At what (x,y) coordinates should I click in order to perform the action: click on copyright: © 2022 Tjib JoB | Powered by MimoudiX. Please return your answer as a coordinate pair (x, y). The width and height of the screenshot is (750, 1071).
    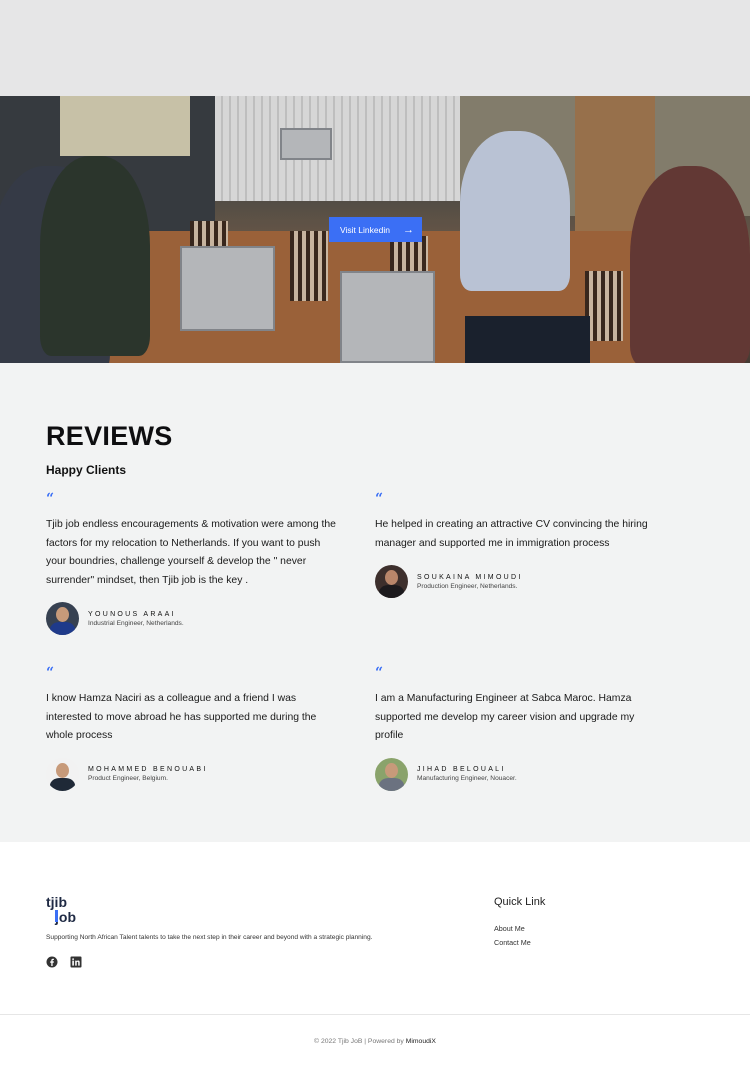
    Looking at the image, I should click on (375, 1041).